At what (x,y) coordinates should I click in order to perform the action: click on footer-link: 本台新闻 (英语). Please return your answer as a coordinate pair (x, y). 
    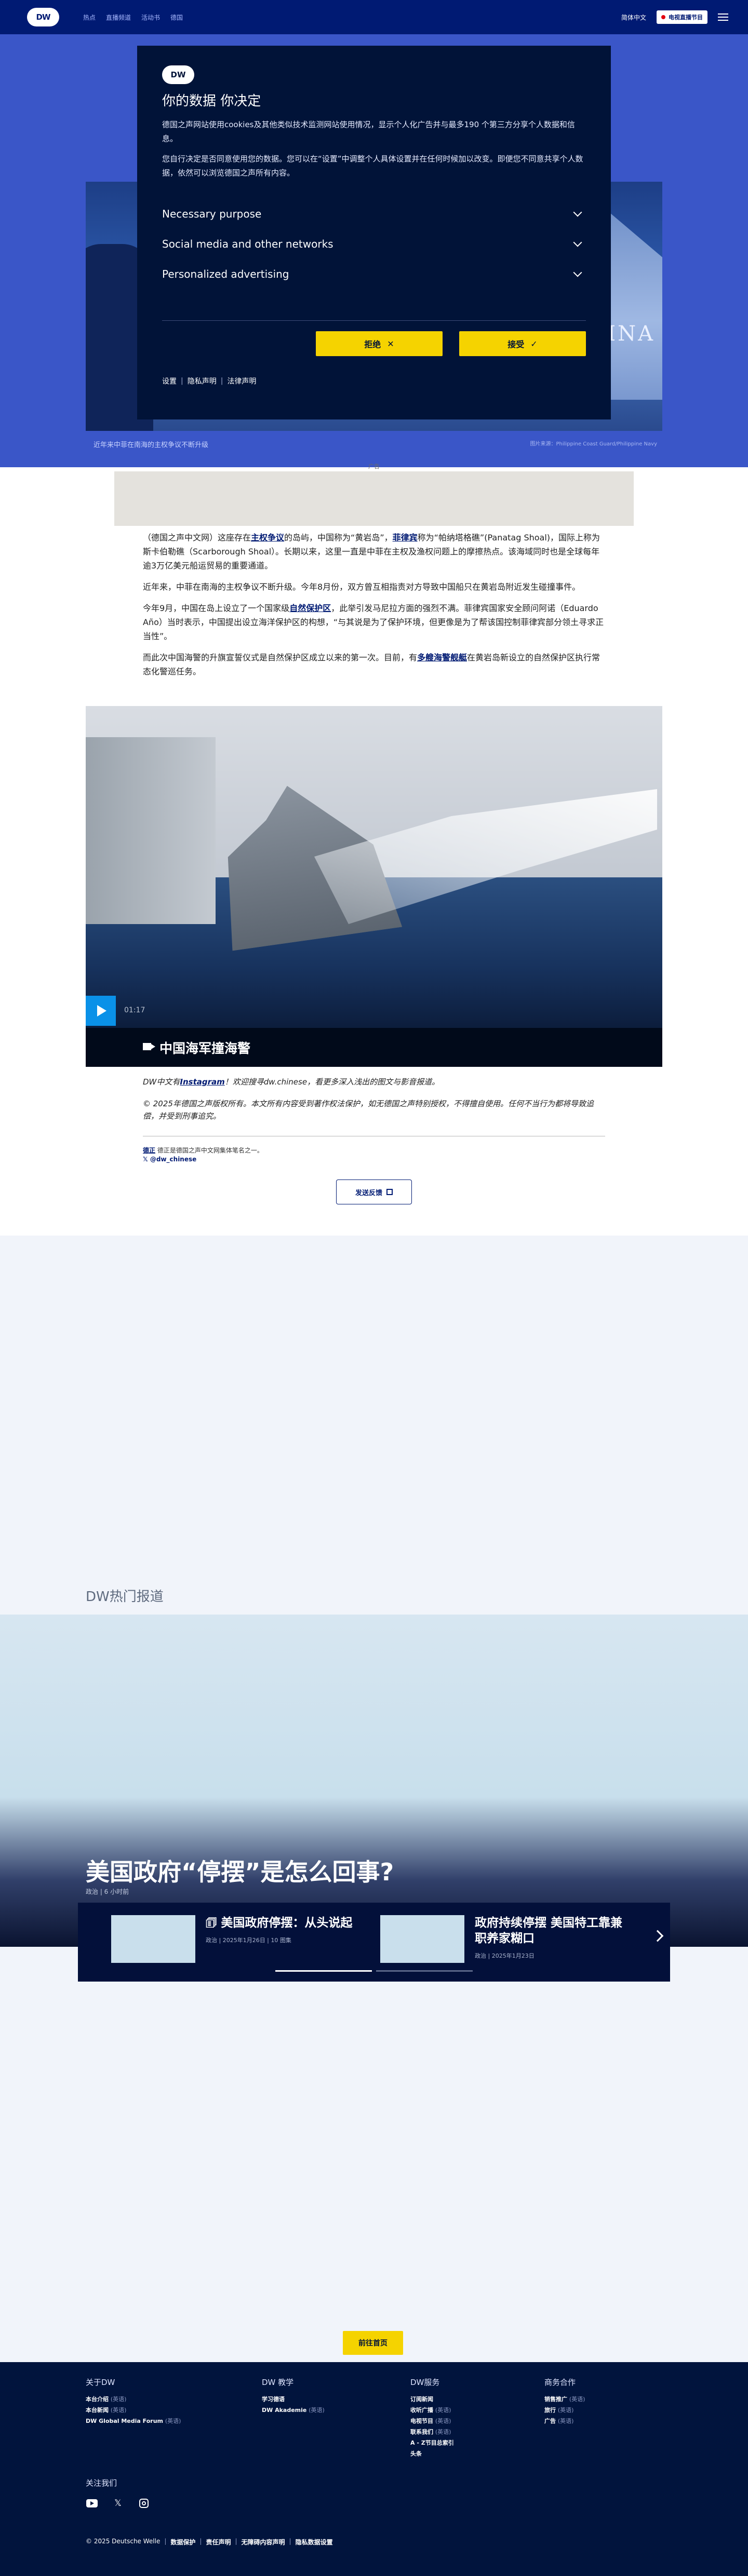
    Looking at the image, I should click on (133, 2410).